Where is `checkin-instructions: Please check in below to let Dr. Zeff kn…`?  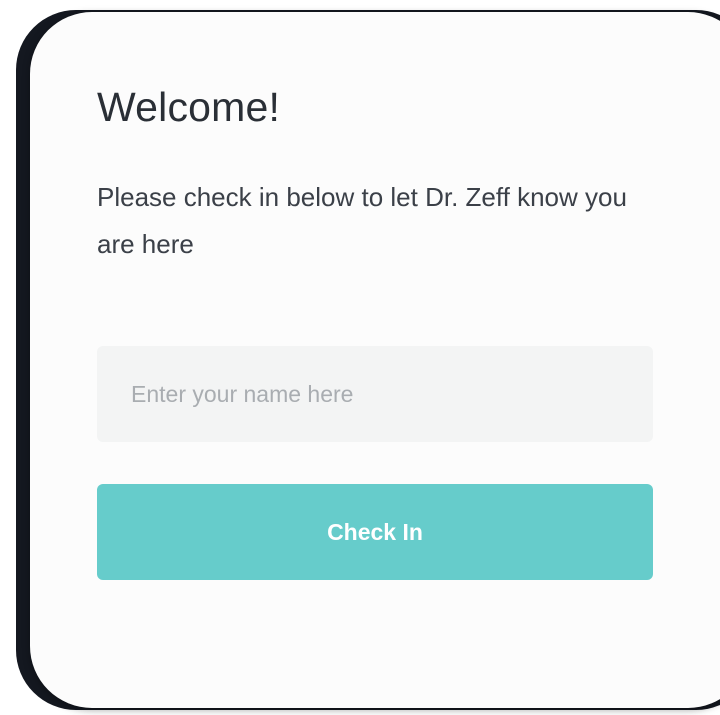
checkin-instructions: Please check in below to let Dr. Zeff kn… is located at coordinates (362, 220).